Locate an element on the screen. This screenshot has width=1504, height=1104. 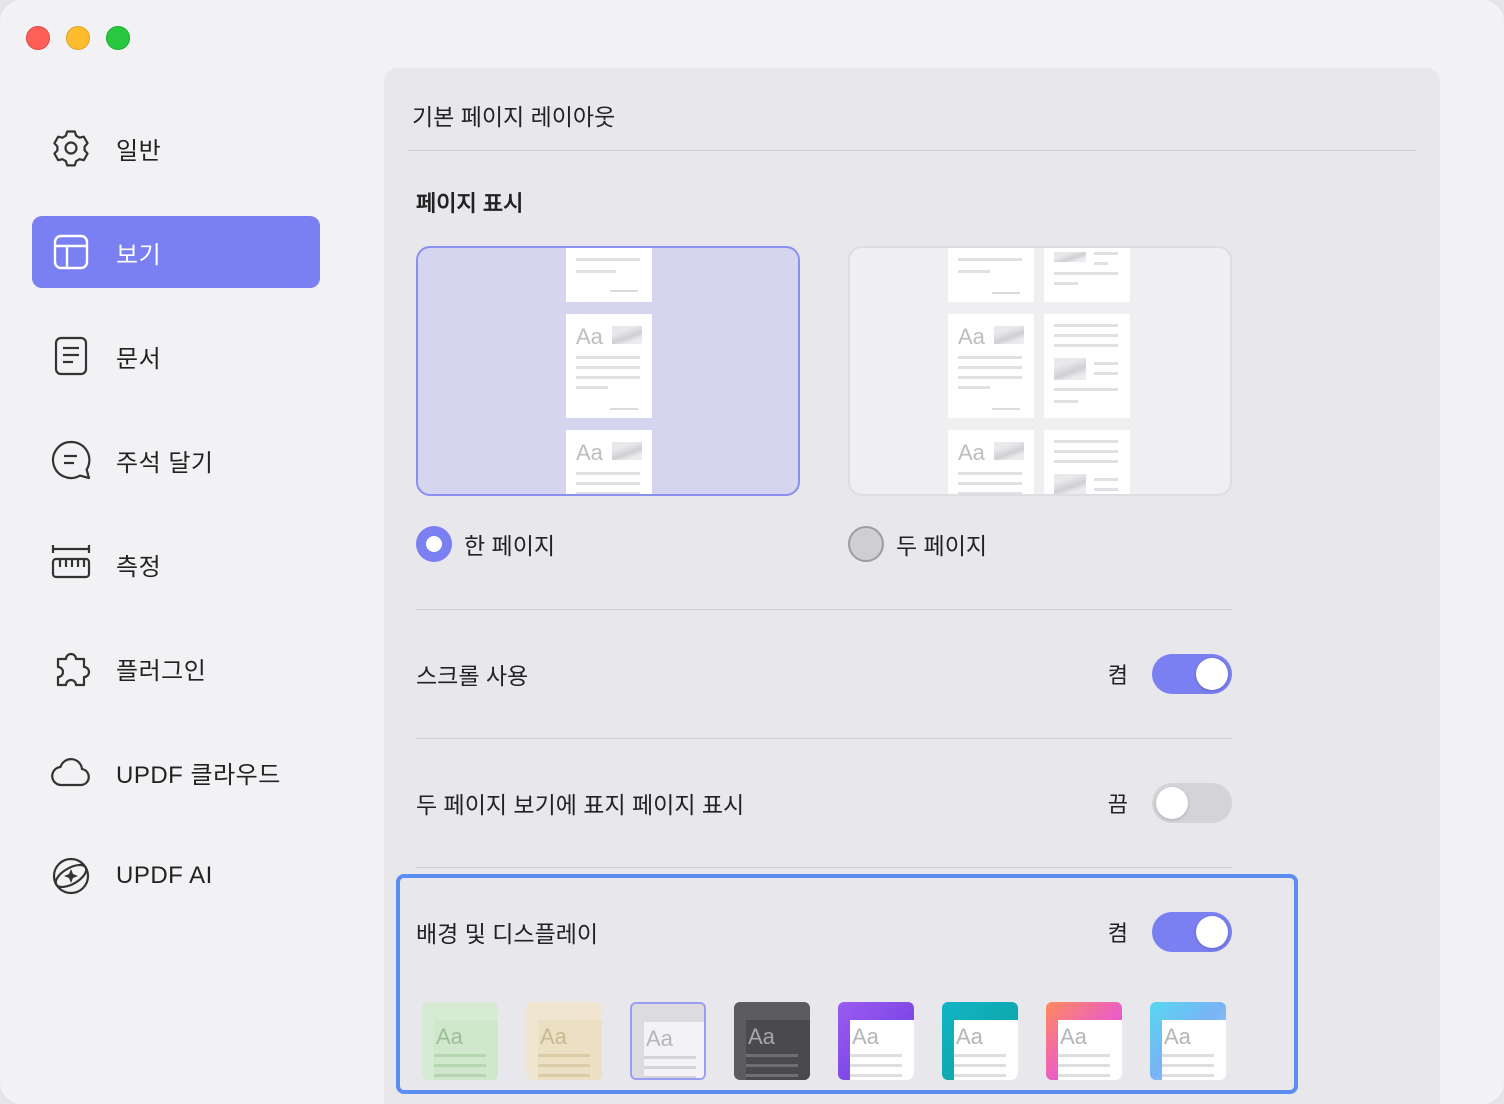
theme-gradient-blue: Aa is located at coordinates (1188, 1041).